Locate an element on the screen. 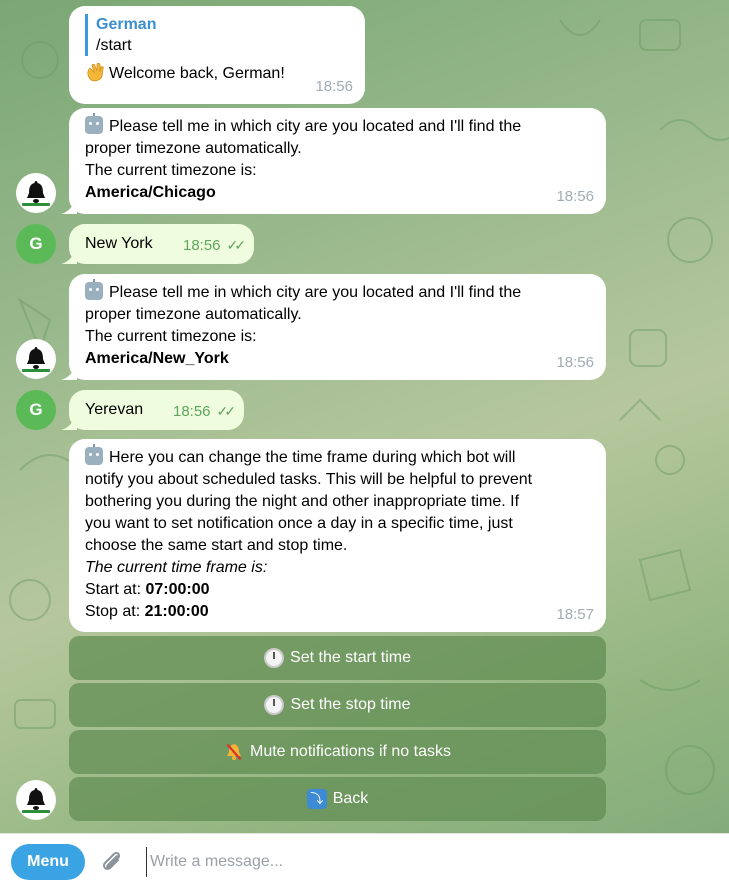 The image size is (729, 888). reply-author: German is located at coordinates (126, 24).